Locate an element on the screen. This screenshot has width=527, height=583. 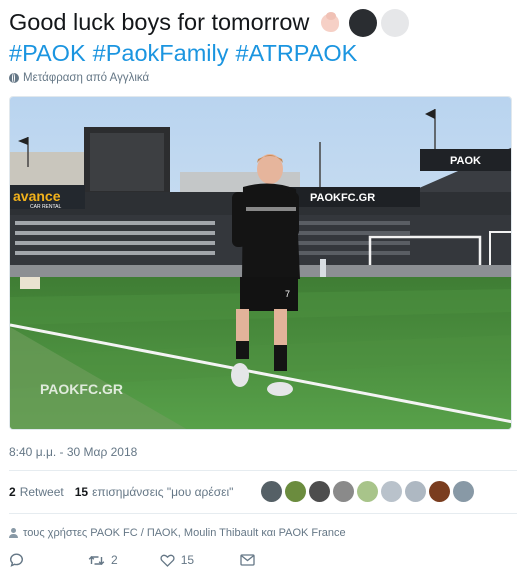
translate-link: Μετάφραση από Αγγλικά is located at coordinates (79, 78).